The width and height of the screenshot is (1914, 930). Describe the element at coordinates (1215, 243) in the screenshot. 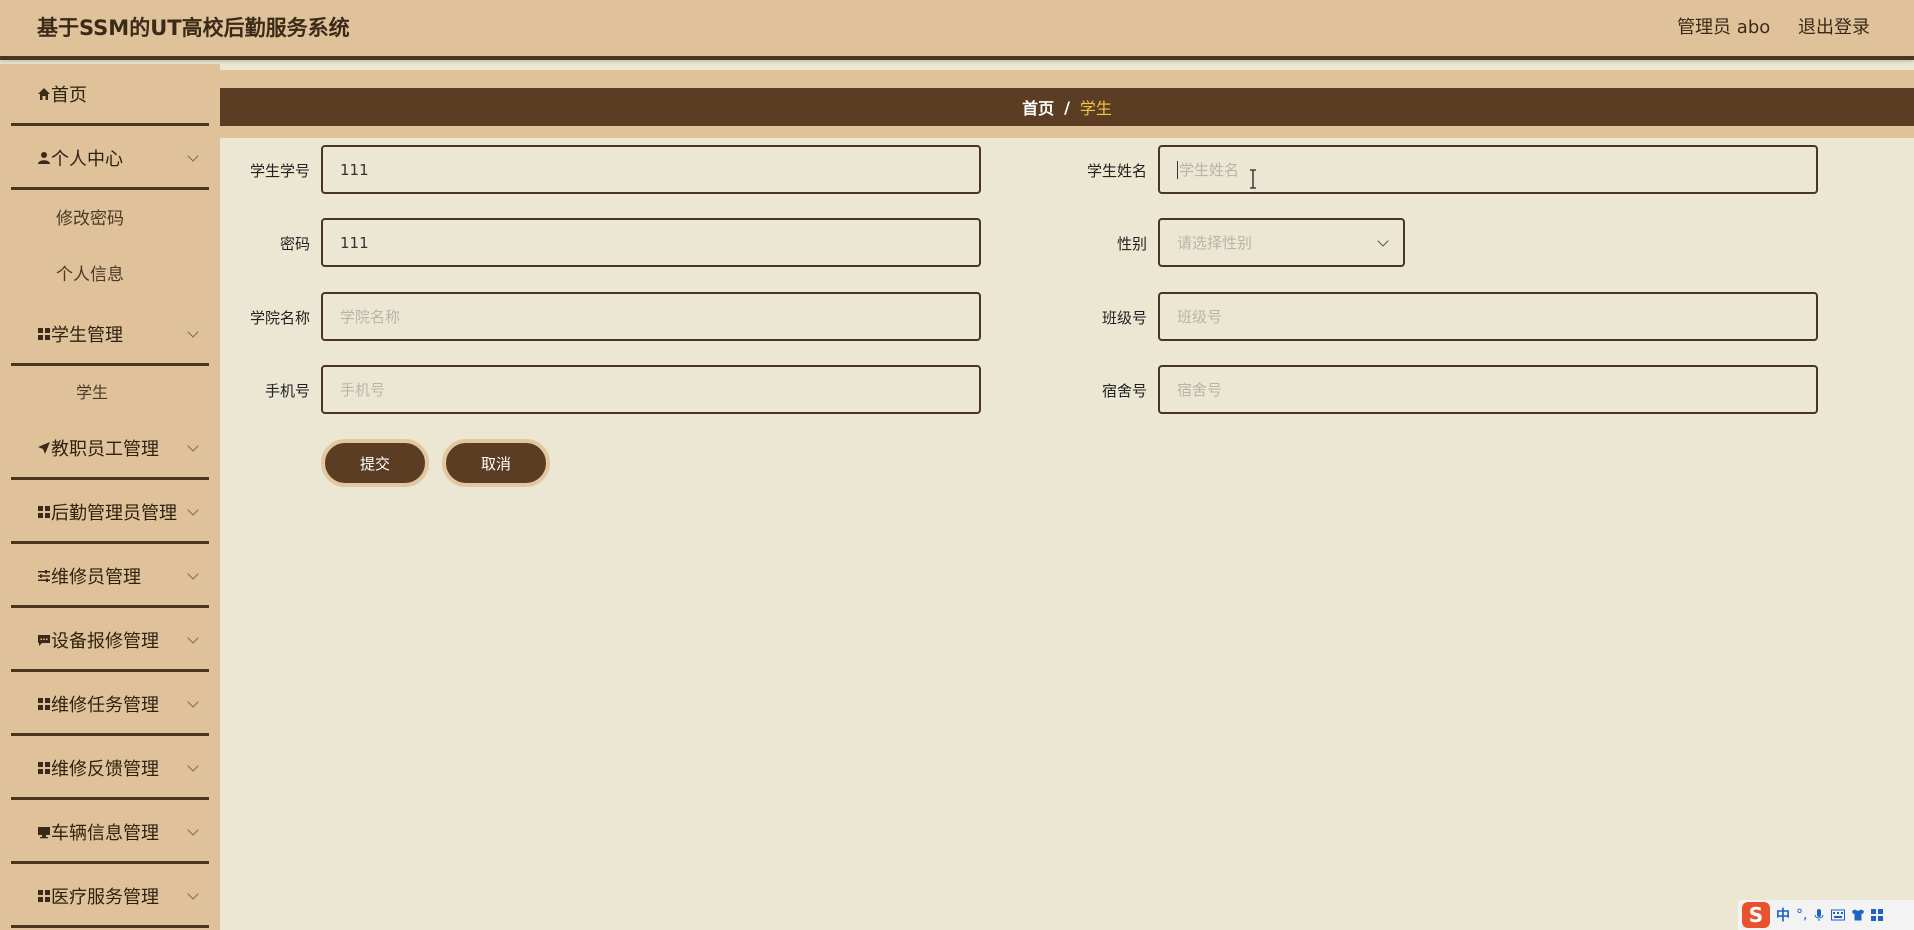

I see `gender-placeholder: 请选择性别` at that location.